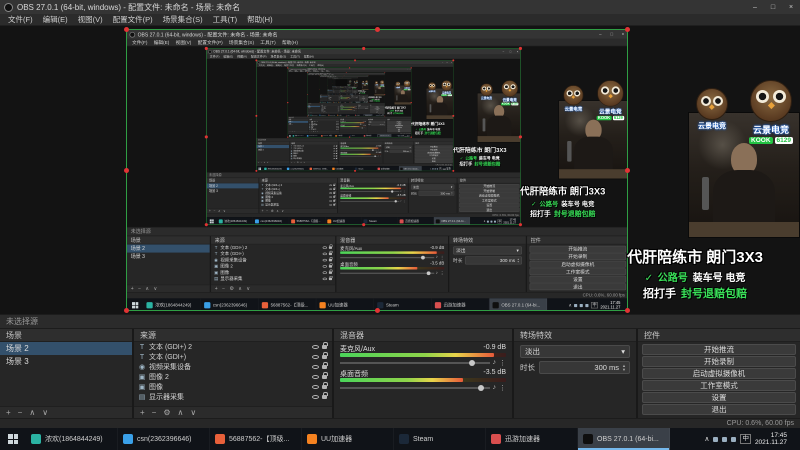 The width and height of the screenshot is (800, 450). What do you see at coordinates (233, 357) in the screenshot?
I see `source-item: T 文本 (GDI+)` at bounding box center [233, 357].